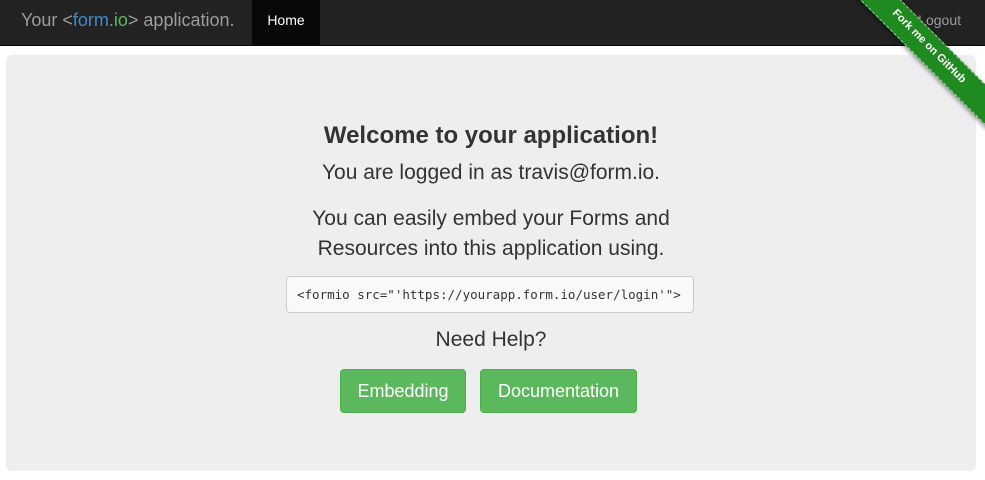 The width and height of the screenshot is (985, 480). I want to click on github-ribbon-container: Fork me on GitHub, so click(915, 70).